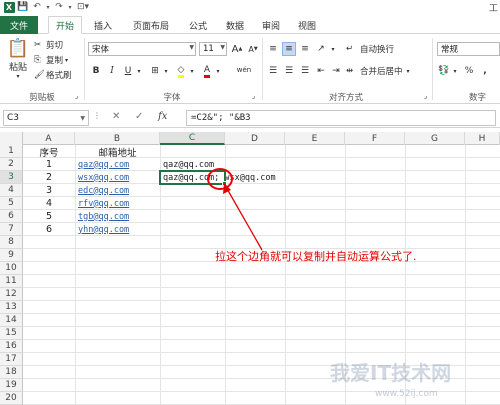 The height and width of the screenshot is (405, 500). I want to click on email-link: wsx@qq.com, so click(103, 177).